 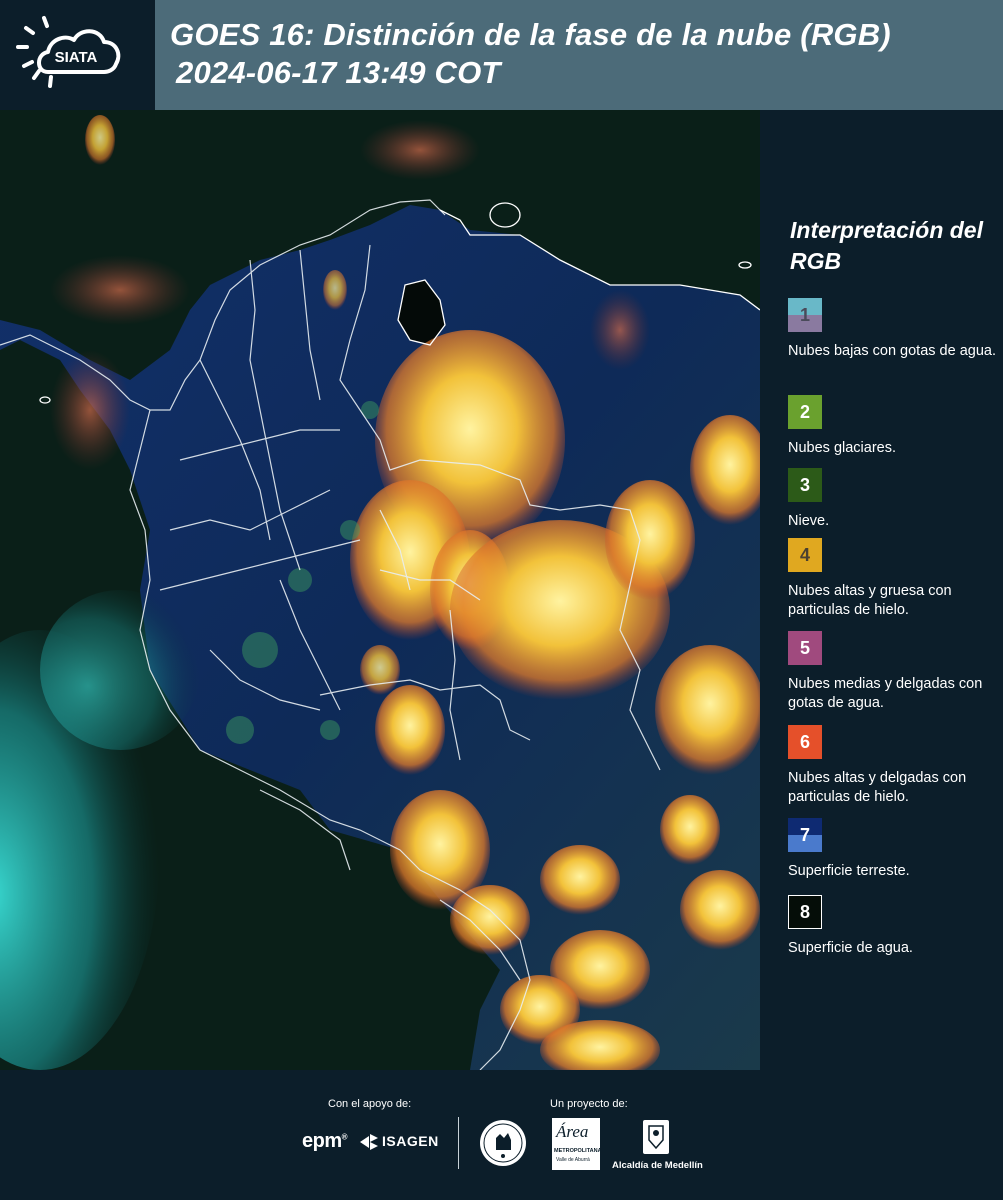 I want to click on sun-cloud-icon: SIATA, so click(x=68, y=52).